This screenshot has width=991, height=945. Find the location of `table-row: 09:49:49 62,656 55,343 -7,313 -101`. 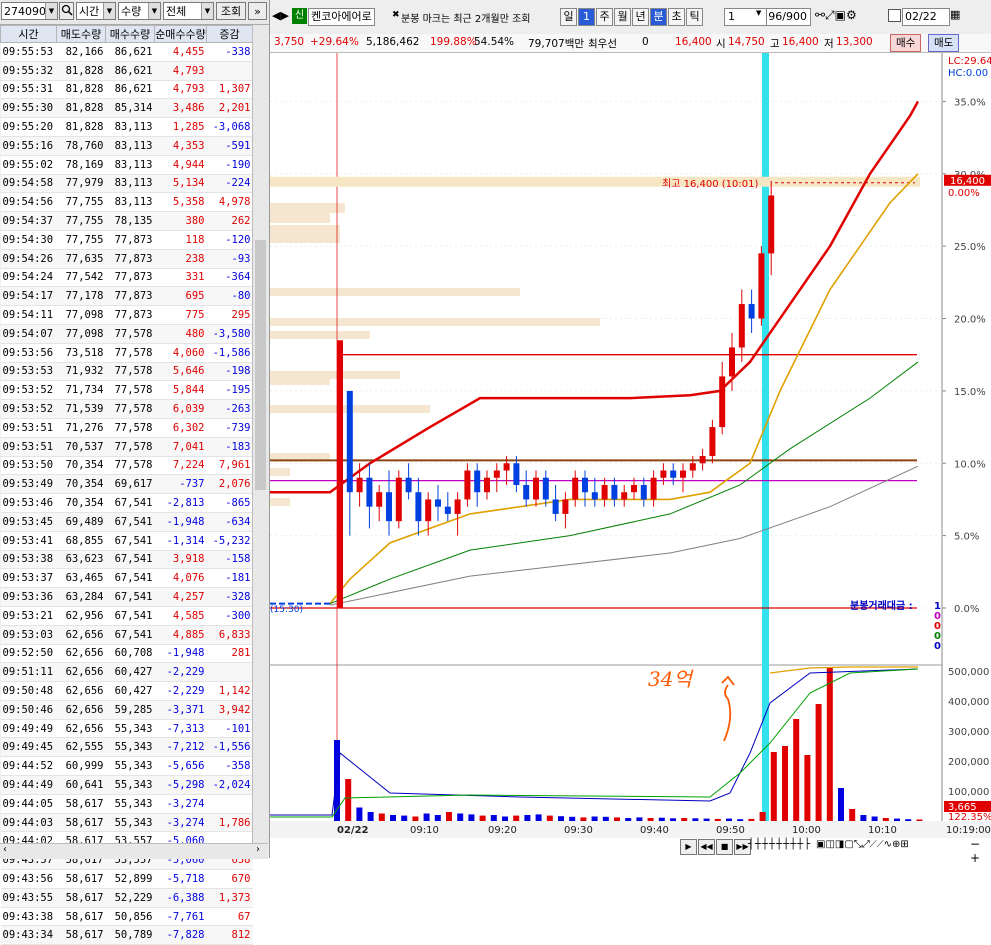

table-row: 09:49:49 62,656 55,343 -7,313 -101 is located at coordinates (126, 729).